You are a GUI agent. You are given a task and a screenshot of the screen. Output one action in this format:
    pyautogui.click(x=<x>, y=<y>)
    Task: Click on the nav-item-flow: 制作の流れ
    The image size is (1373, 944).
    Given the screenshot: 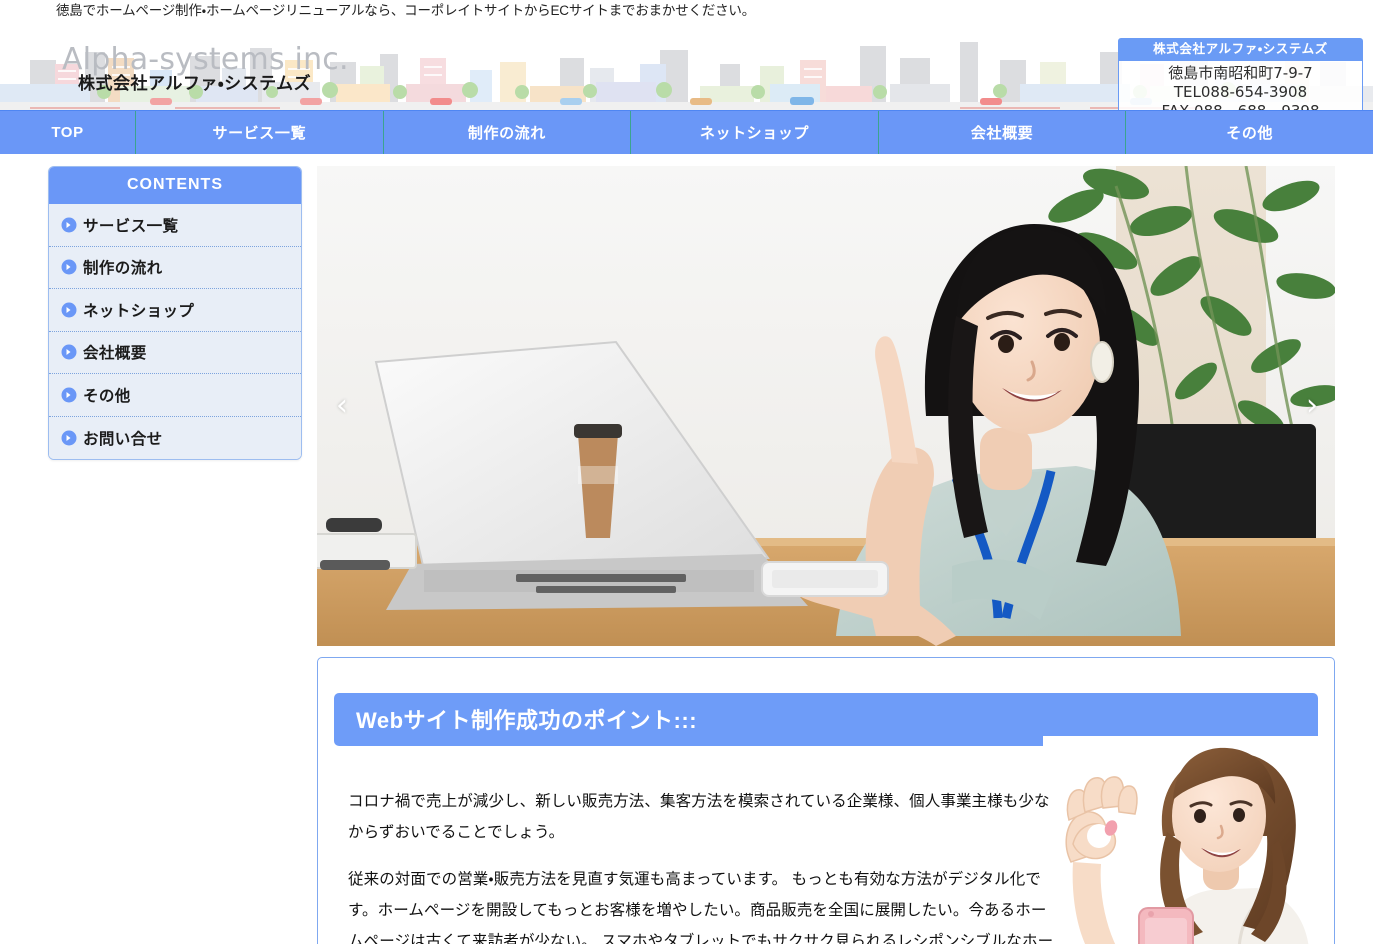 What is the action you would take?
    pyautogui.click(x=508, y=132)
    